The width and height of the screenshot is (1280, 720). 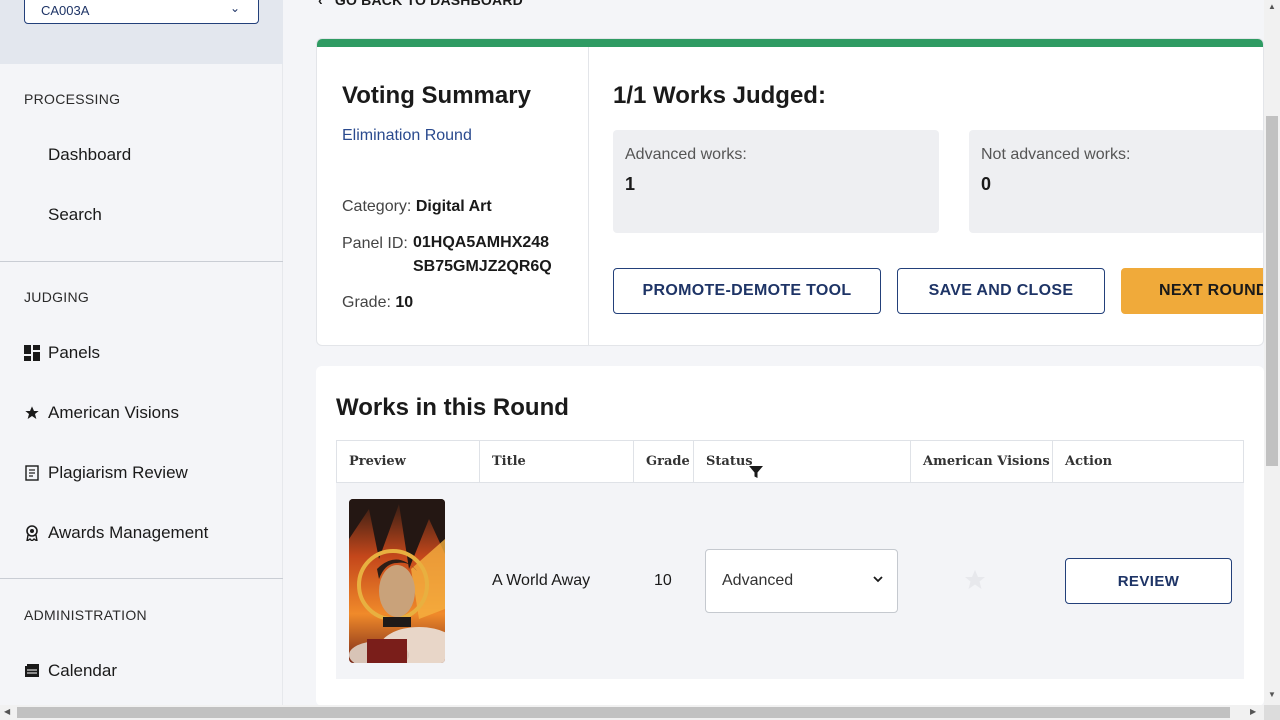 I want to click on chevron-down-icon: ⌄, so click(x=234, y=8).